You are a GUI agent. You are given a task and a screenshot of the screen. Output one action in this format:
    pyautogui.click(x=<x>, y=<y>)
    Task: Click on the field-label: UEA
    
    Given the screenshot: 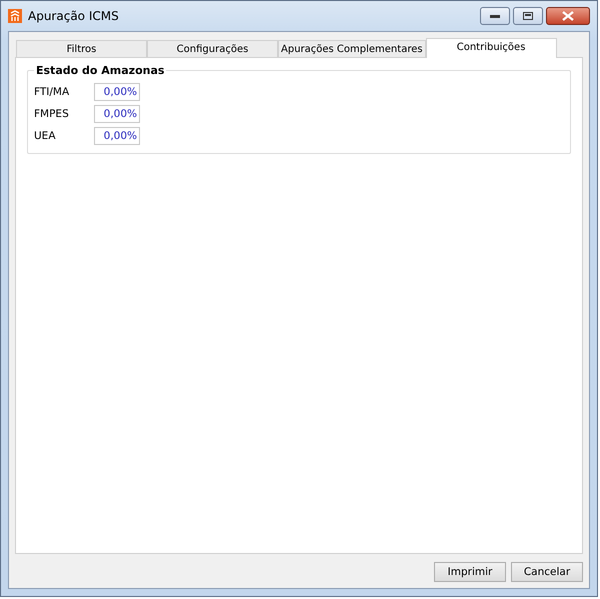 What is the action you would take?
    pyautogui.click(x=45, y=136)
    